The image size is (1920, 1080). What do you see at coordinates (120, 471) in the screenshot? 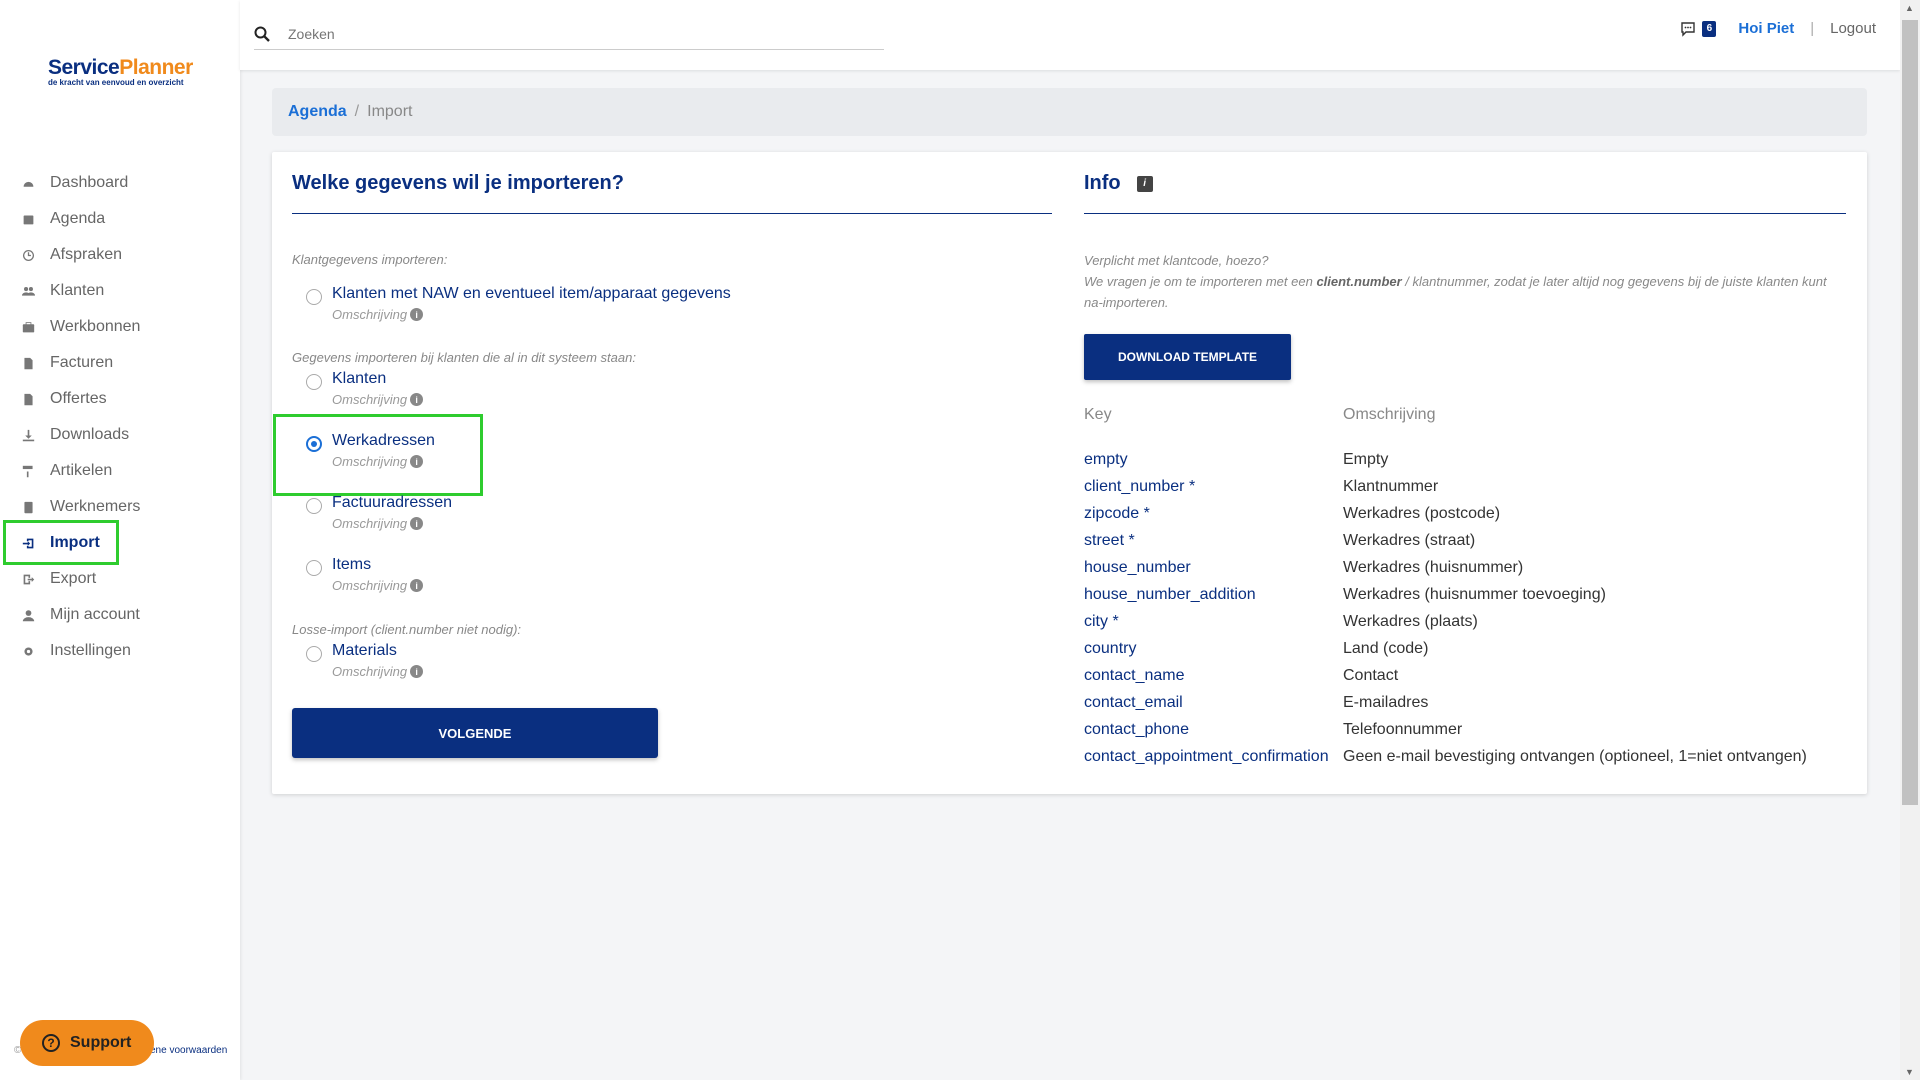
I see `sidebar-item-artikelen: Artikelen` at bounding box center [120, 471].